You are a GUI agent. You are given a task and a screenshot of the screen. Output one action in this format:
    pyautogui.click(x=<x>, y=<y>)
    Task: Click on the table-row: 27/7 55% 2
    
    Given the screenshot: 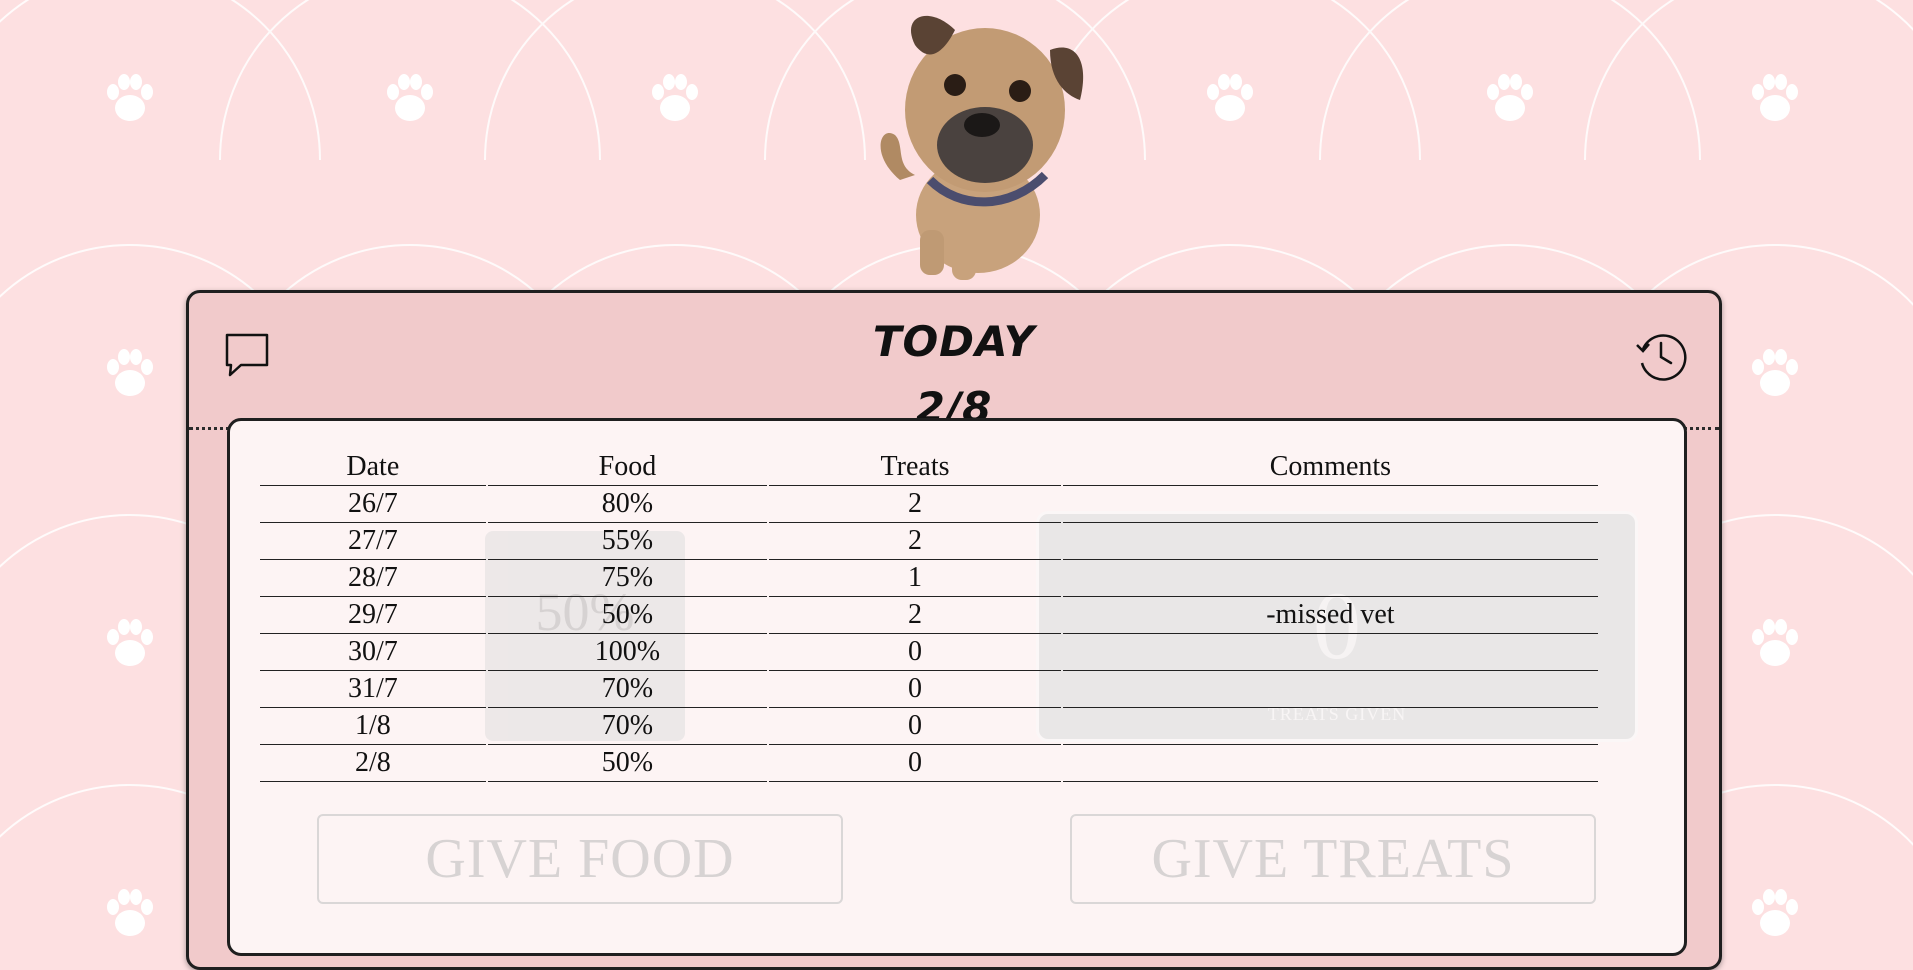 What is the action you would take?
    pyautogui.click(x=929, y=541)
    